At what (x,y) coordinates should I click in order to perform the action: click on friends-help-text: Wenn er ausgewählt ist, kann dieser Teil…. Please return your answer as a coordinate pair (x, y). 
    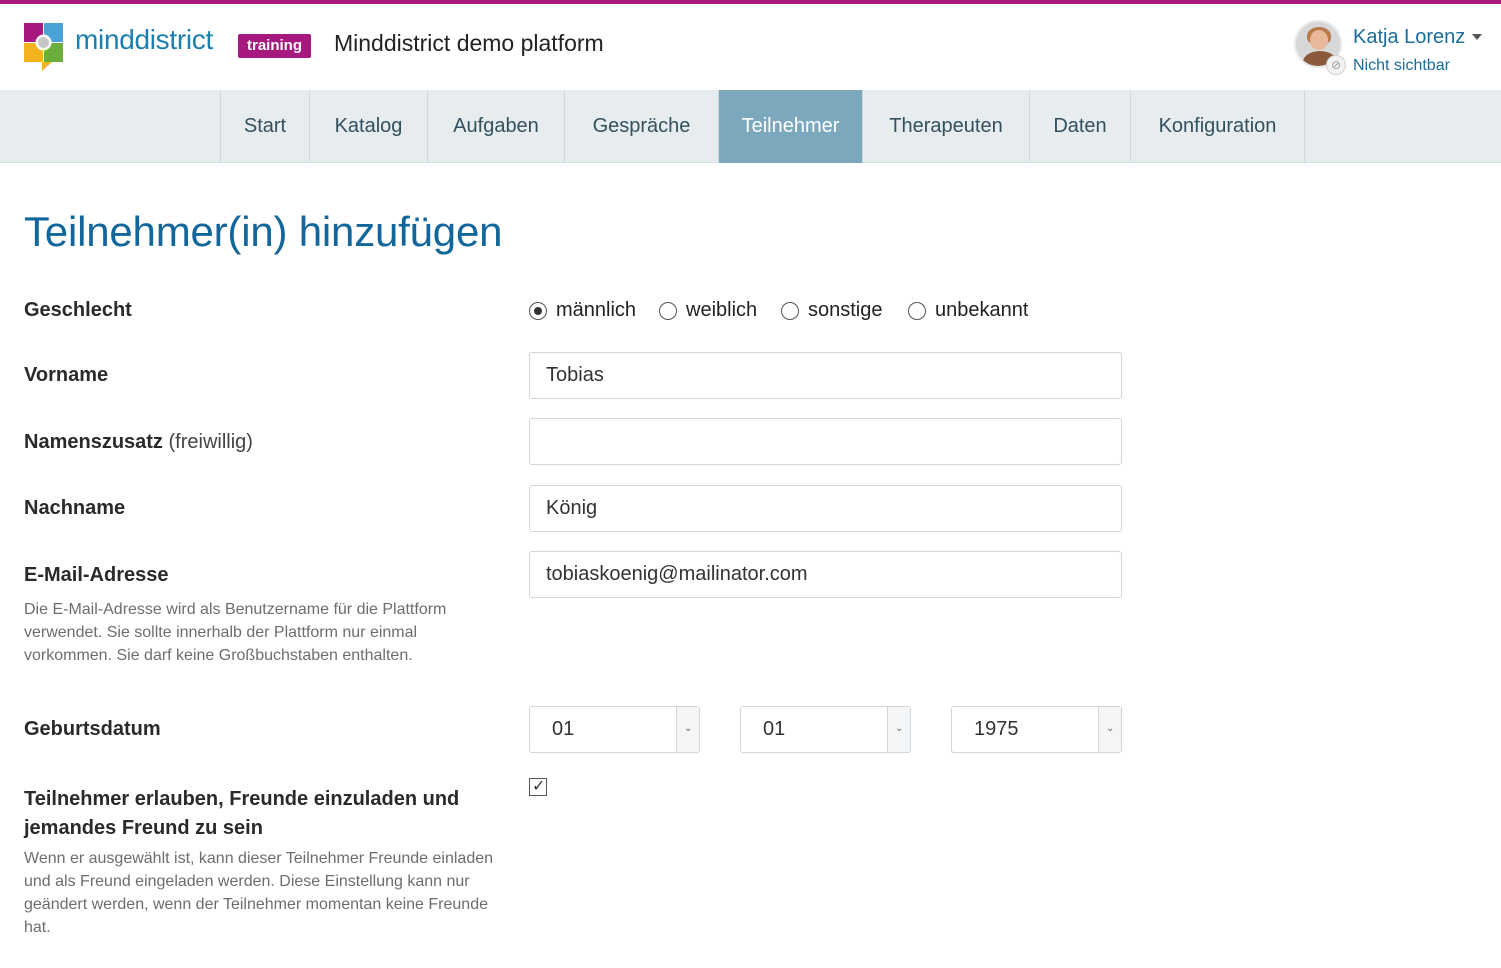
    Looking at the image, I should click on (259, 893).